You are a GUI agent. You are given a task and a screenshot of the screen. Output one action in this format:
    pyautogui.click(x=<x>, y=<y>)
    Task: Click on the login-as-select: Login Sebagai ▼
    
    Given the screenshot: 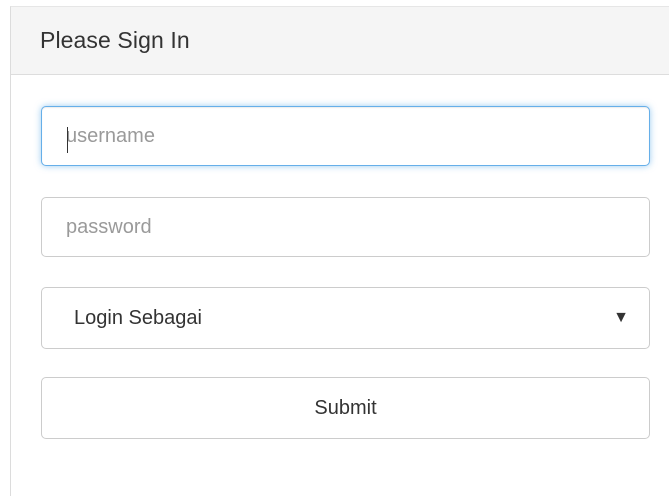 What is the action you would take?
    pyautogui.click(x=345, y=318)
    